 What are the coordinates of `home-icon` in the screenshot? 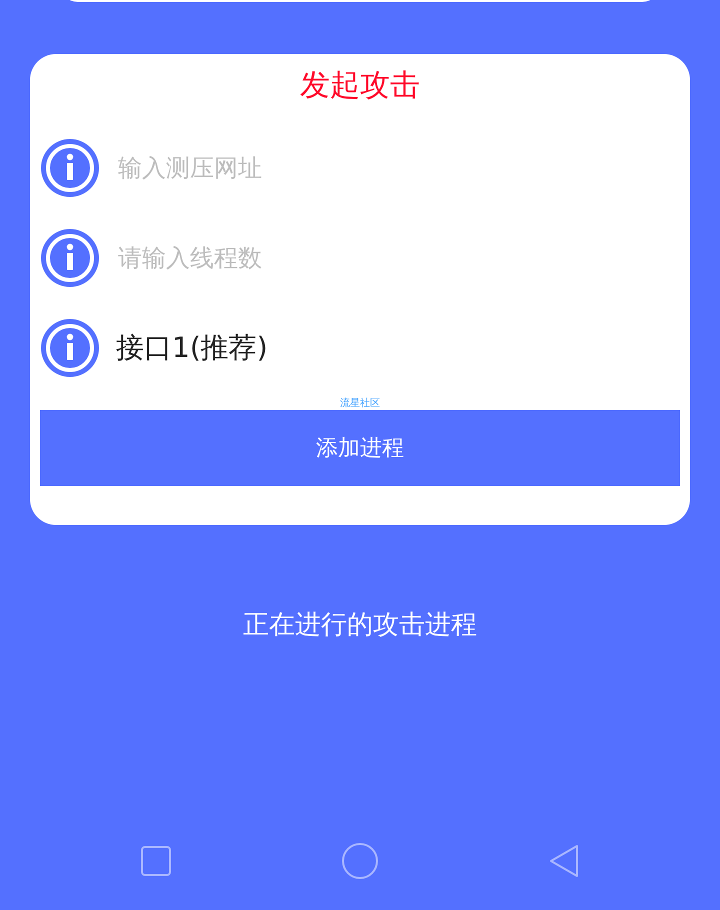 It's located at (360, 861).